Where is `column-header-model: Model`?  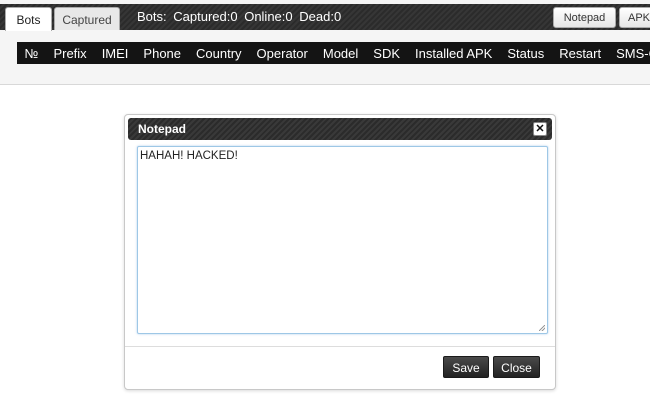
column-header-model: Model is located at coordinates (340, 53).